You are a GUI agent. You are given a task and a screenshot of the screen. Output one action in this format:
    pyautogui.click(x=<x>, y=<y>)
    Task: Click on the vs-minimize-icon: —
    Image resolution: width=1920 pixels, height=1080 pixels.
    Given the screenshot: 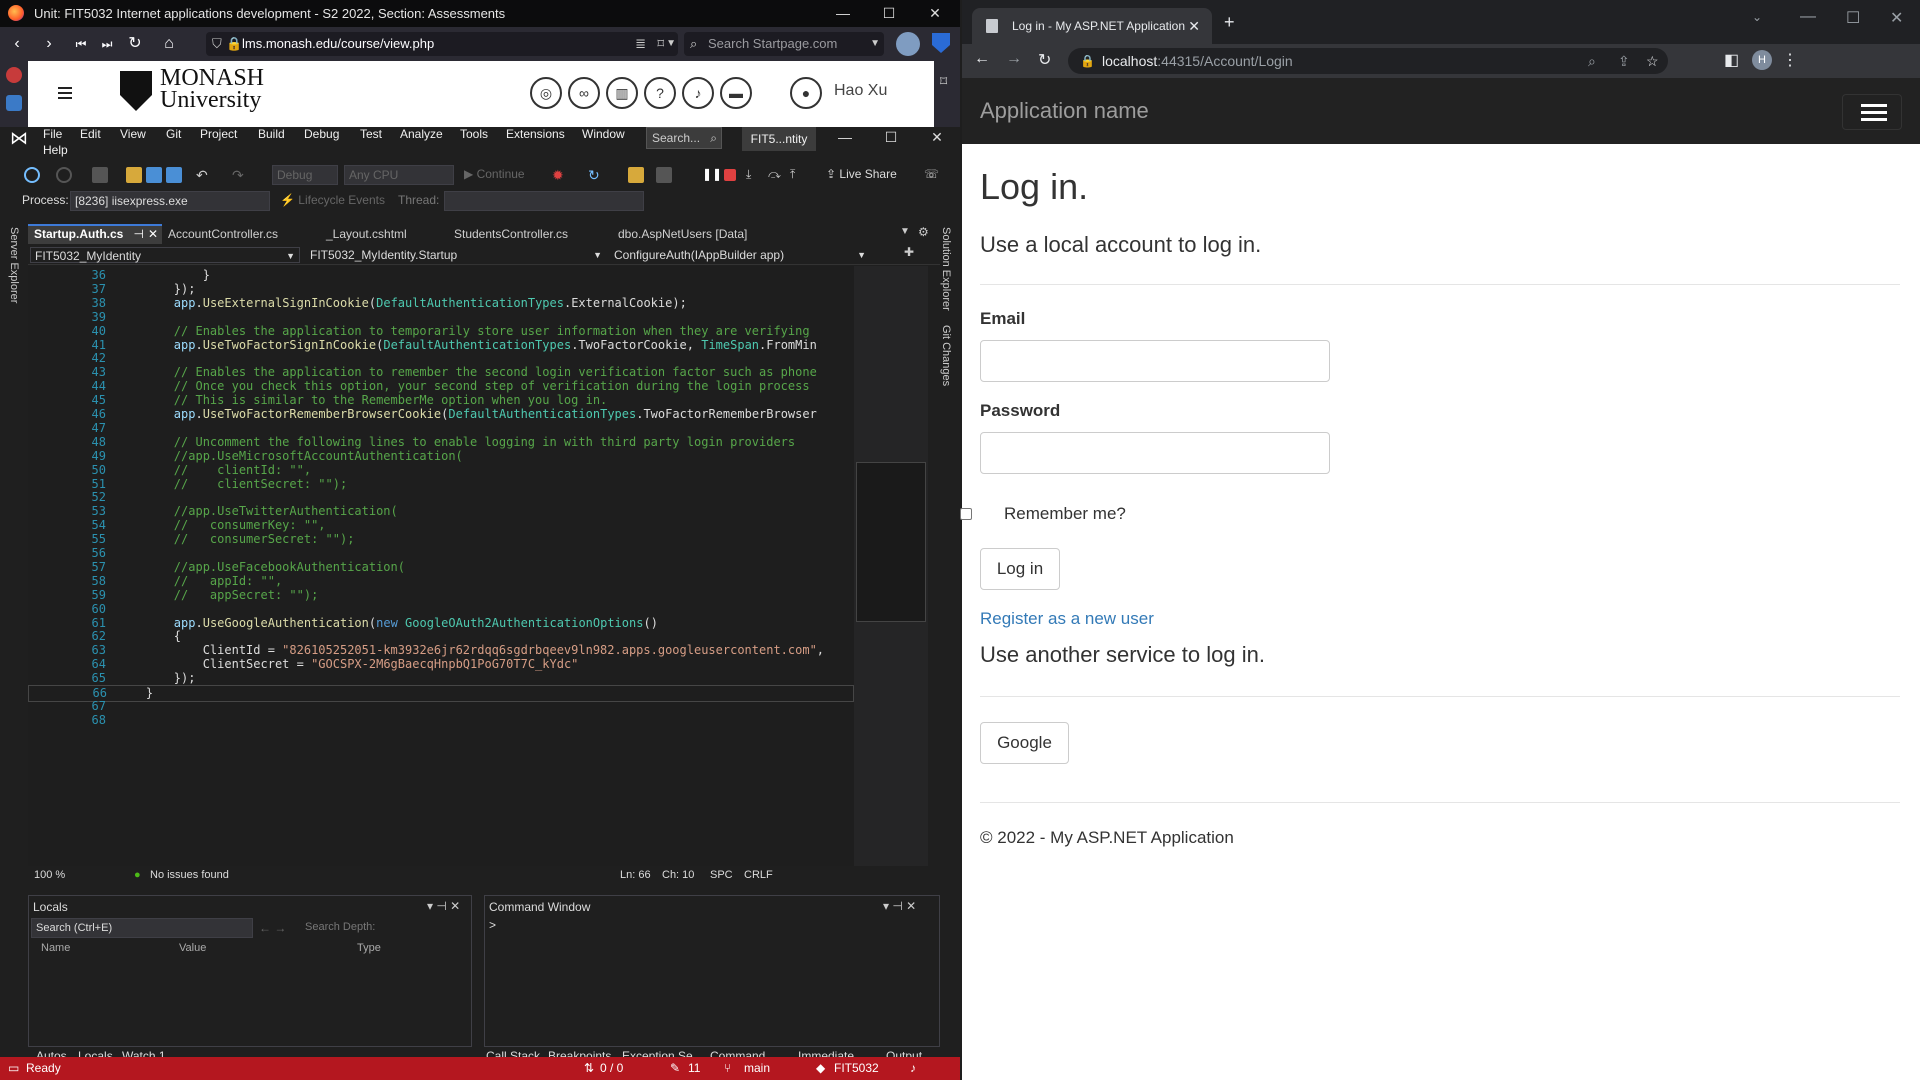 What is the action you would take?
    pyautogui.click(x=845, y=137)
    